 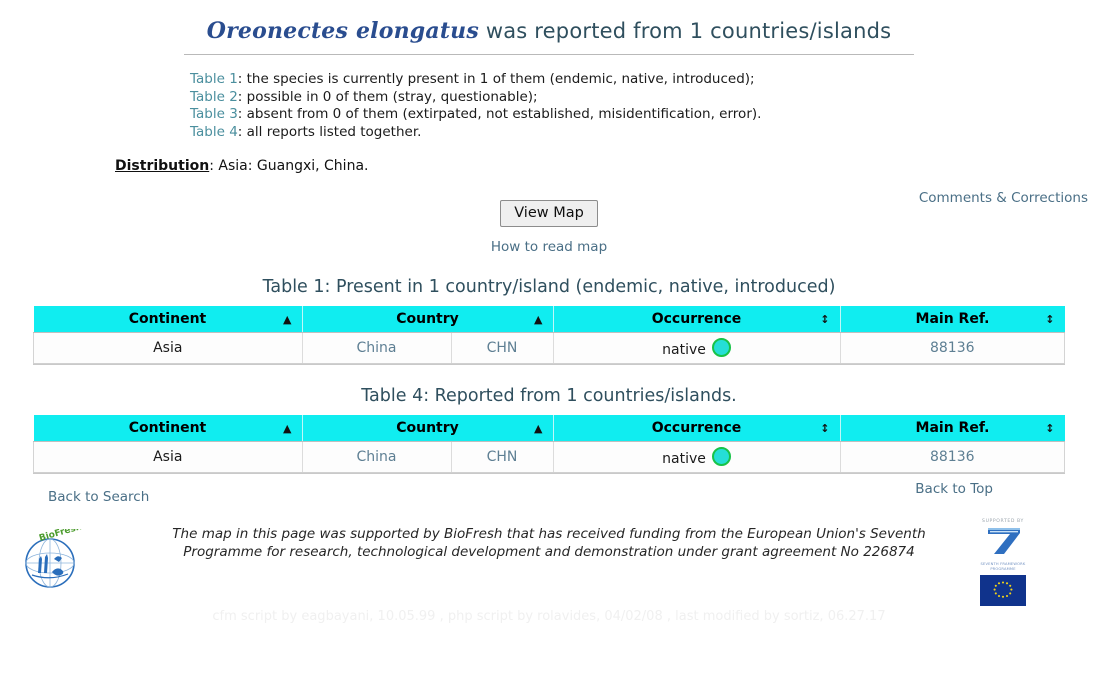 I want to click on species-name: Oreonectes elongatus, so click(x=342, y=31).